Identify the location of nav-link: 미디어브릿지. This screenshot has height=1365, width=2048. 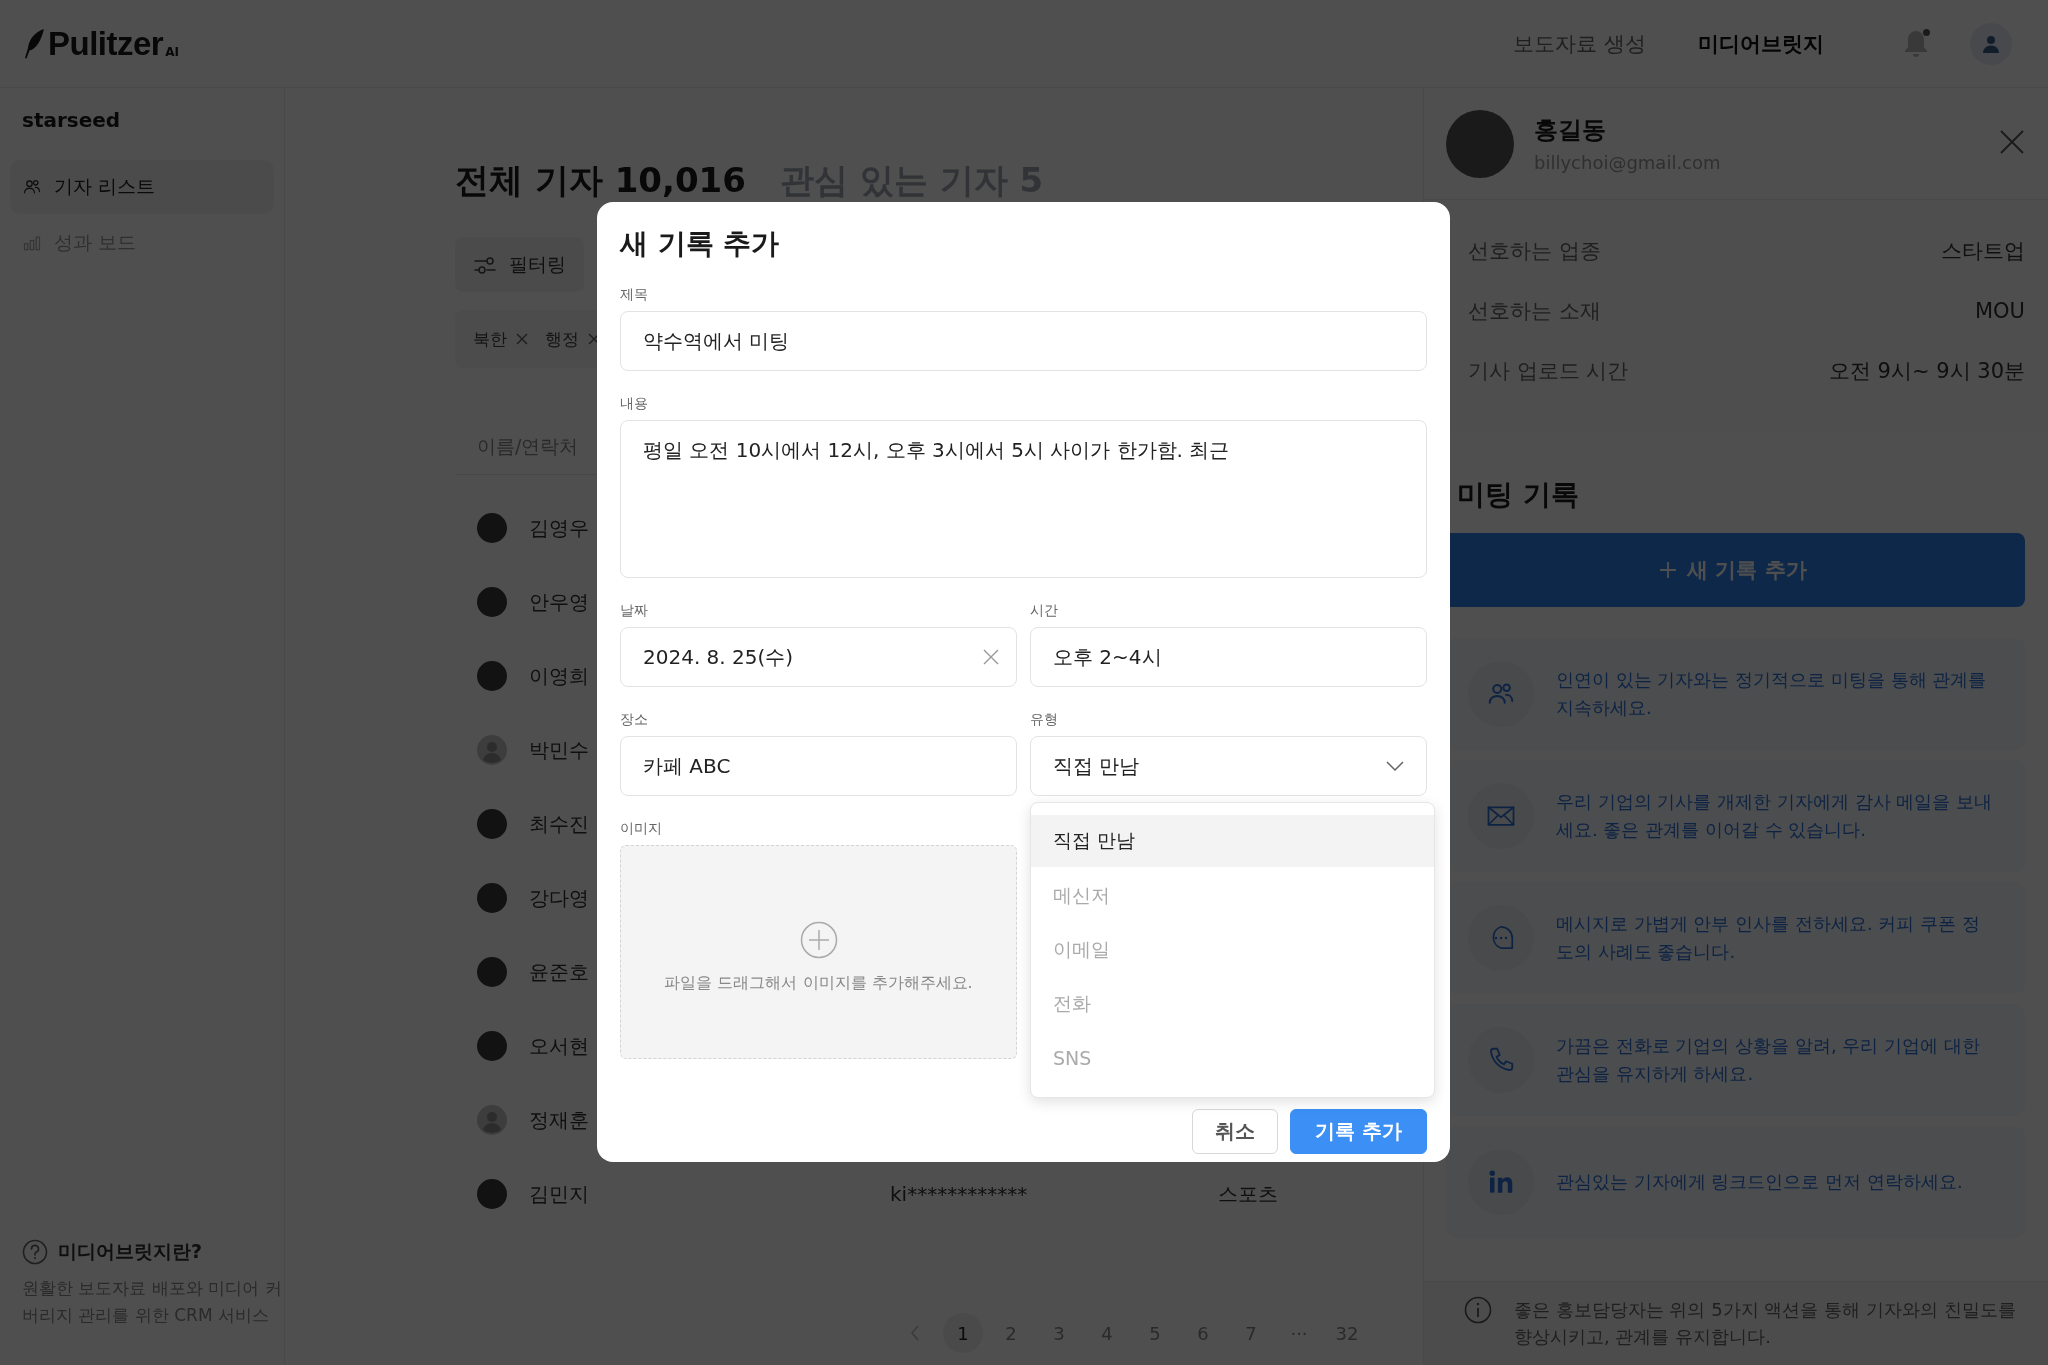
(1761, 43).